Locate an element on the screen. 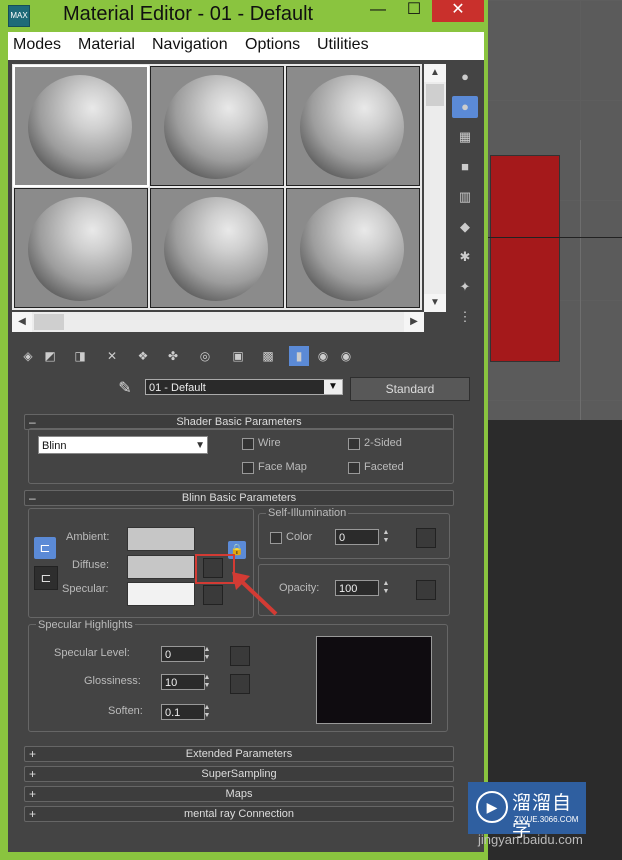  material-name-field: 01 - Default ▼ is located at coordinates (244, 387).